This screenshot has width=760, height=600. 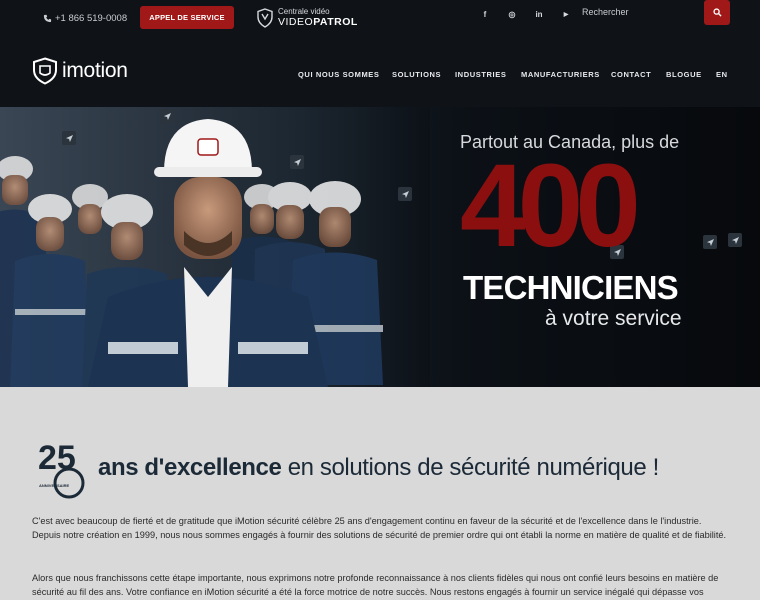 I want to click on hero-techniciens: TECHNICIENS, so click(x=571, y=287).